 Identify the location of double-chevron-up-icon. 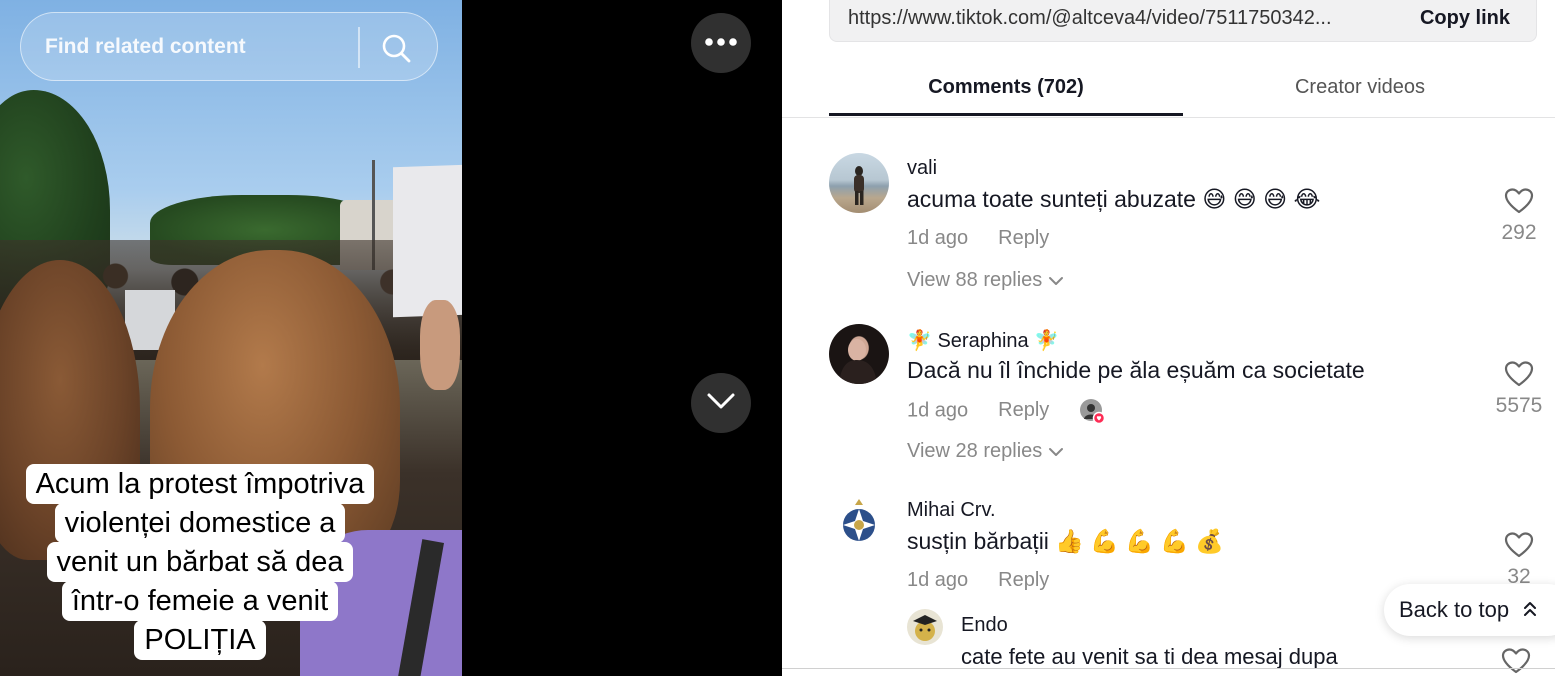
(1530, 611).